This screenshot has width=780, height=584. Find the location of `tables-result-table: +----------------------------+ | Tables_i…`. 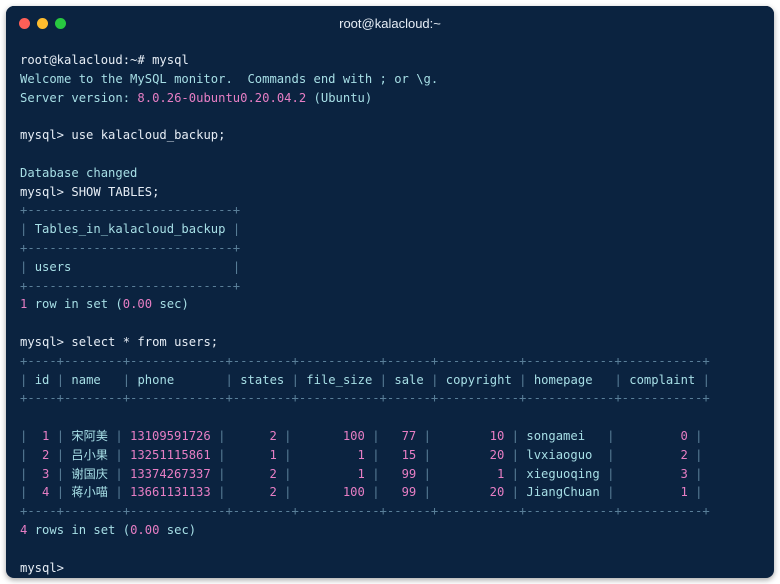

tables-result-table: +----------------------------+ | Tables_i… is located at coordinates (365, 248).